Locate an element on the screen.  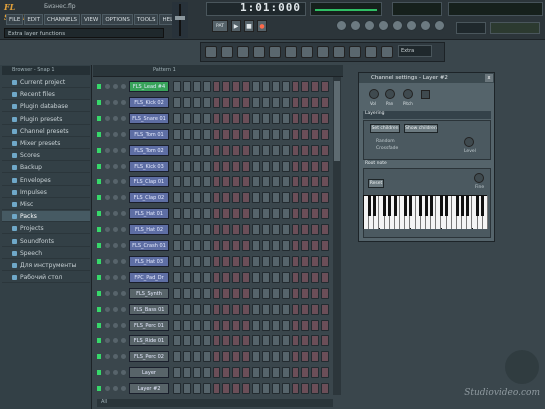
menu-tools: TOOLS is located at coordinates (146, 19).